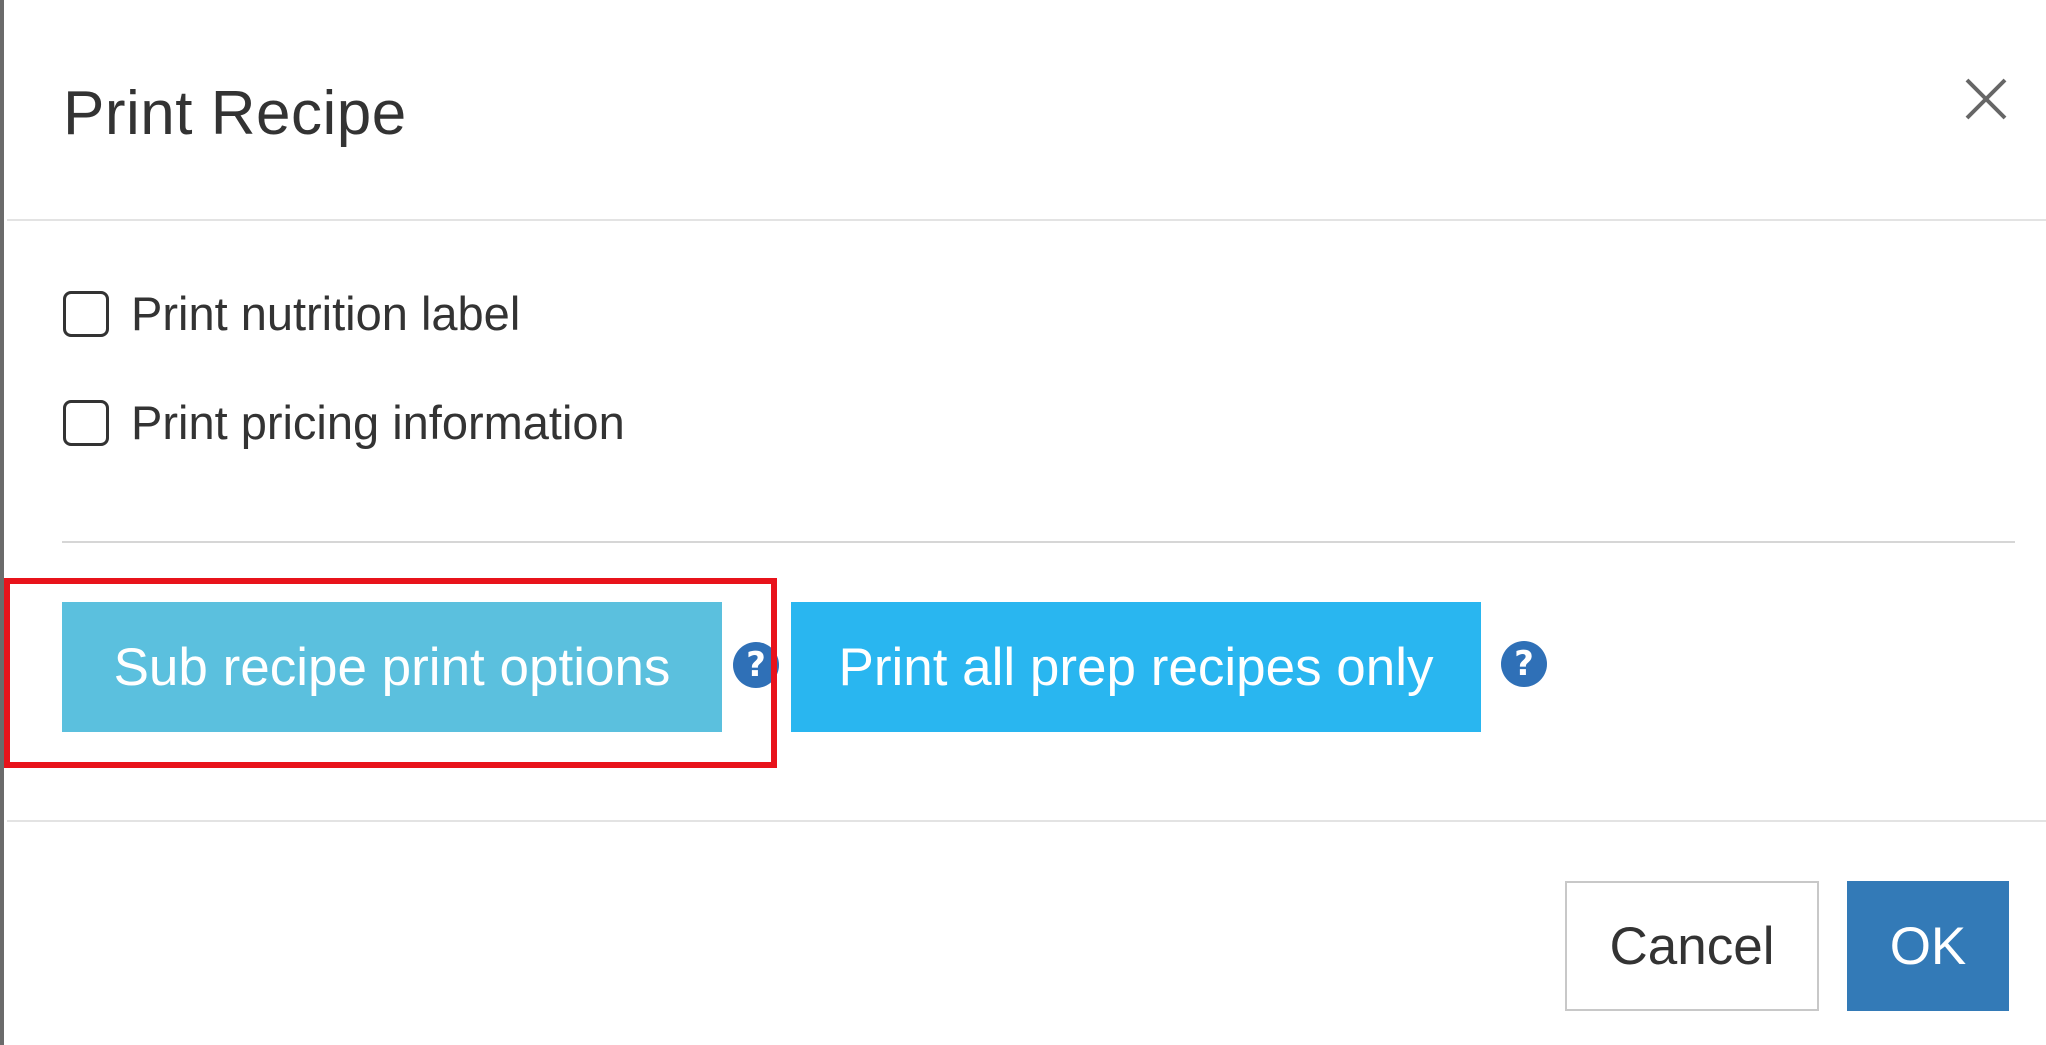 The image size is (2046, 1045). I want to click on sub-recipe-print-options-button: Sub recipe print options, so click(392, 667).